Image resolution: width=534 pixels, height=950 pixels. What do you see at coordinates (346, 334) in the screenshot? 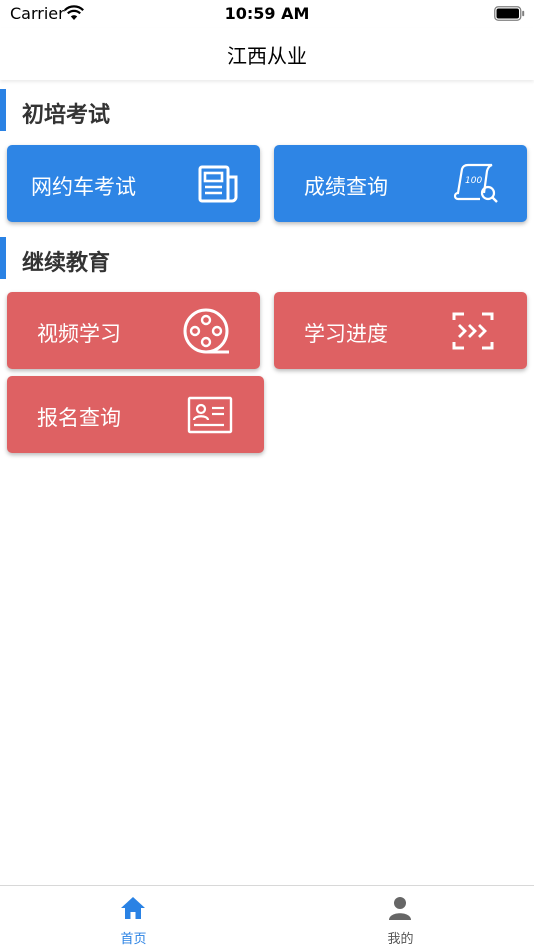
I see `tile-label: 学习进度` at bounding box center [346, 334].